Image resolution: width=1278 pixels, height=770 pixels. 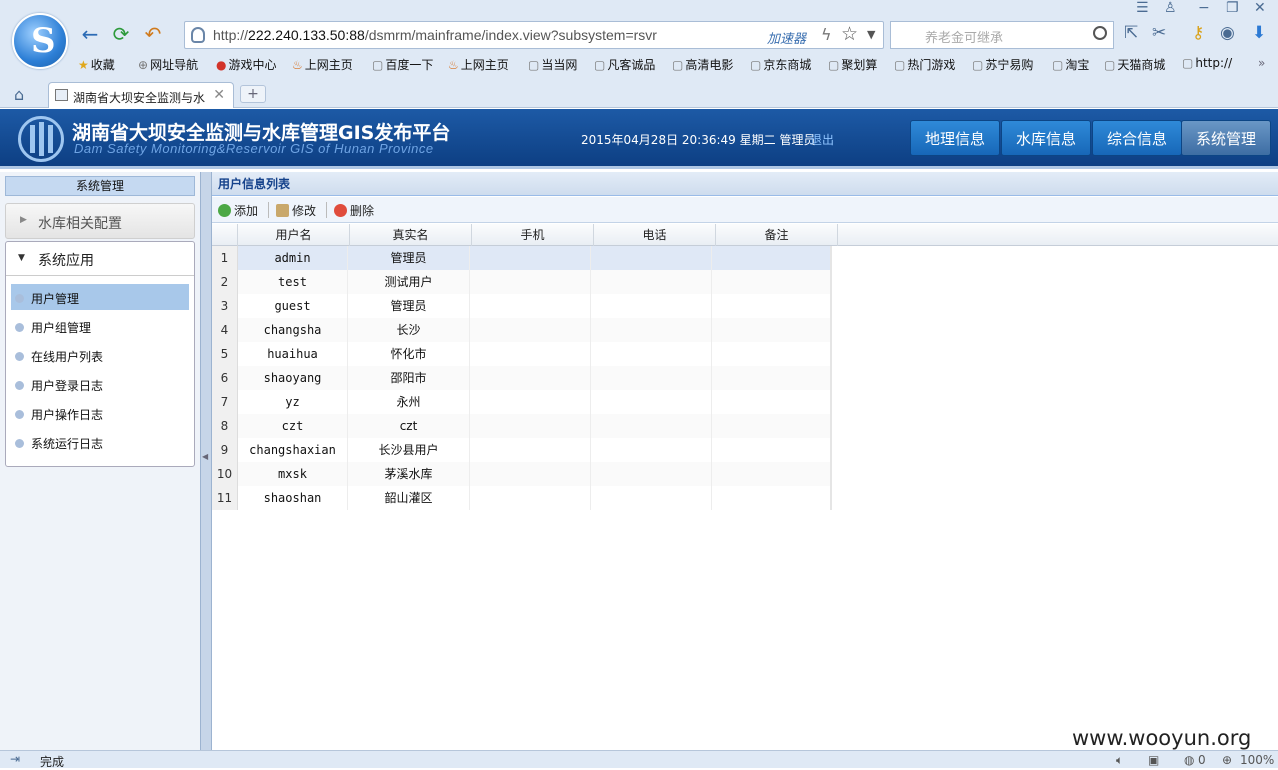 What do you see at coordinates (698, 140) in the screenshot?
I see `datetime-user: 2015年04月28日 20:36:49 星期二 管理员` at bounding box center [698, 140].